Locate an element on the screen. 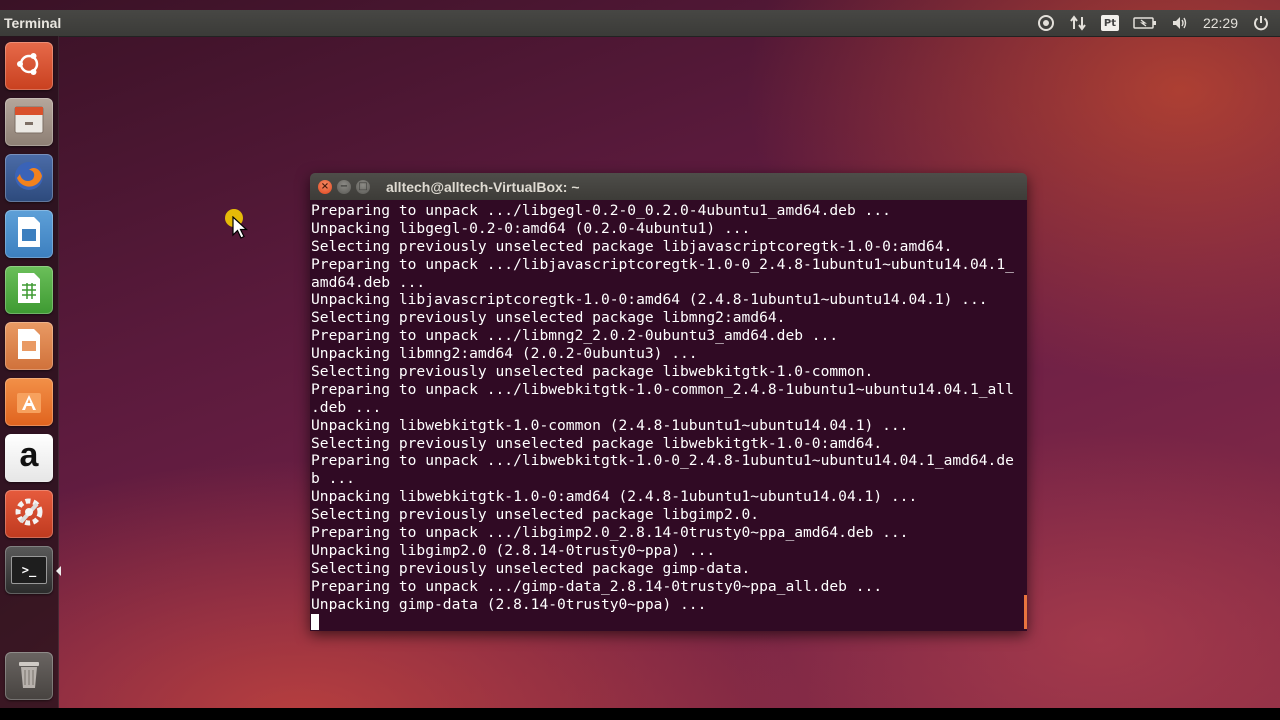  firefox-icon is located at coordinates (29, 178).